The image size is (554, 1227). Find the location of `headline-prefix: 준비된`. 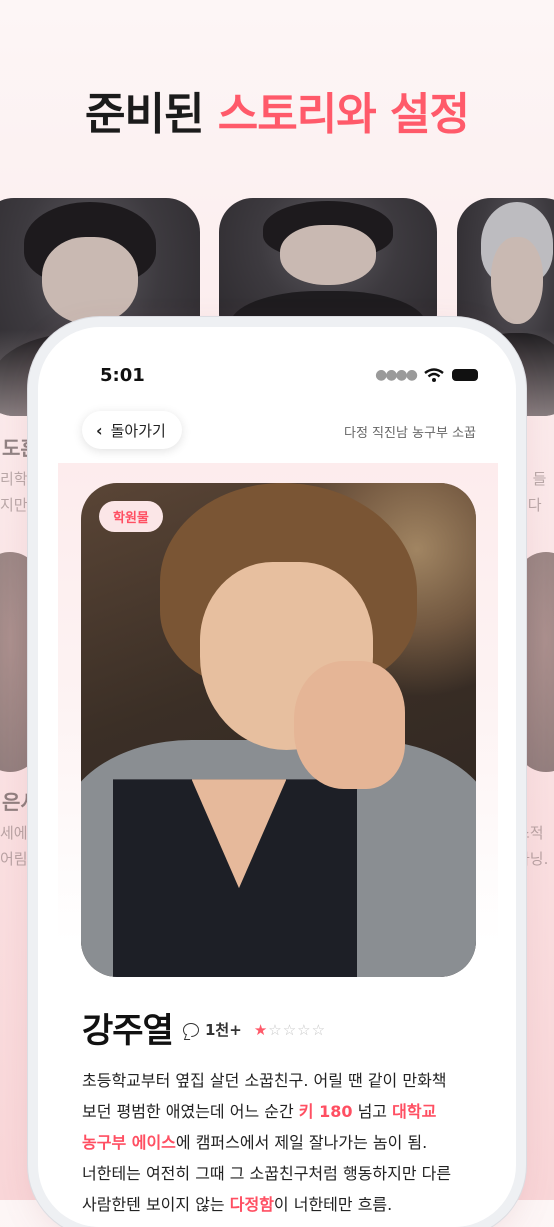

headline-prefix: 준비된 is located at coordinates (144, 114).